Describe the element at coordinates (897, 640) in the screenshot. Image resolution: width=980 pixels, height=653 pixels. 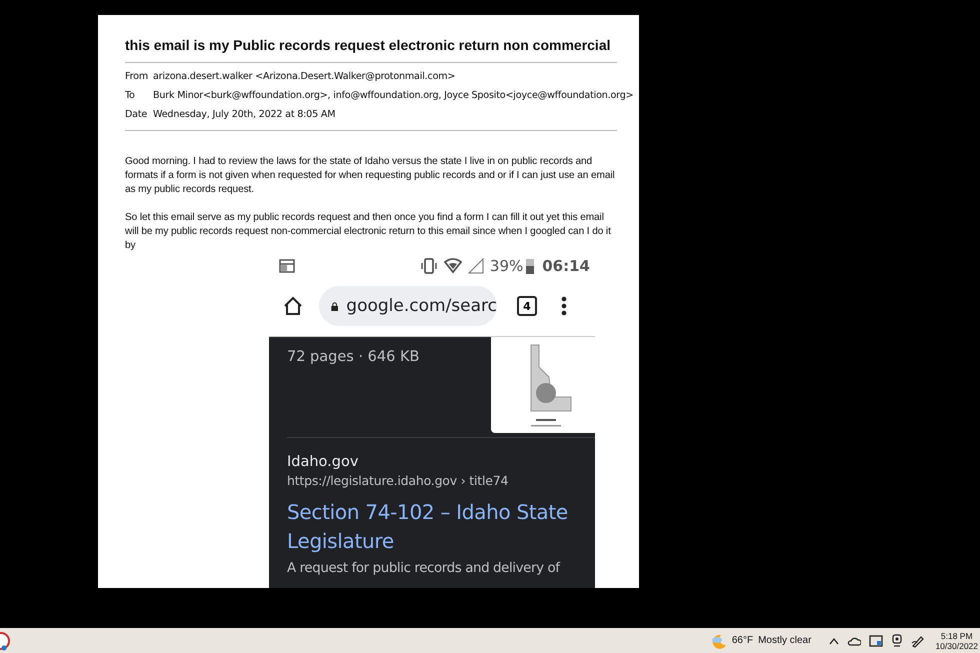
I see `webcam-icon` at that location.